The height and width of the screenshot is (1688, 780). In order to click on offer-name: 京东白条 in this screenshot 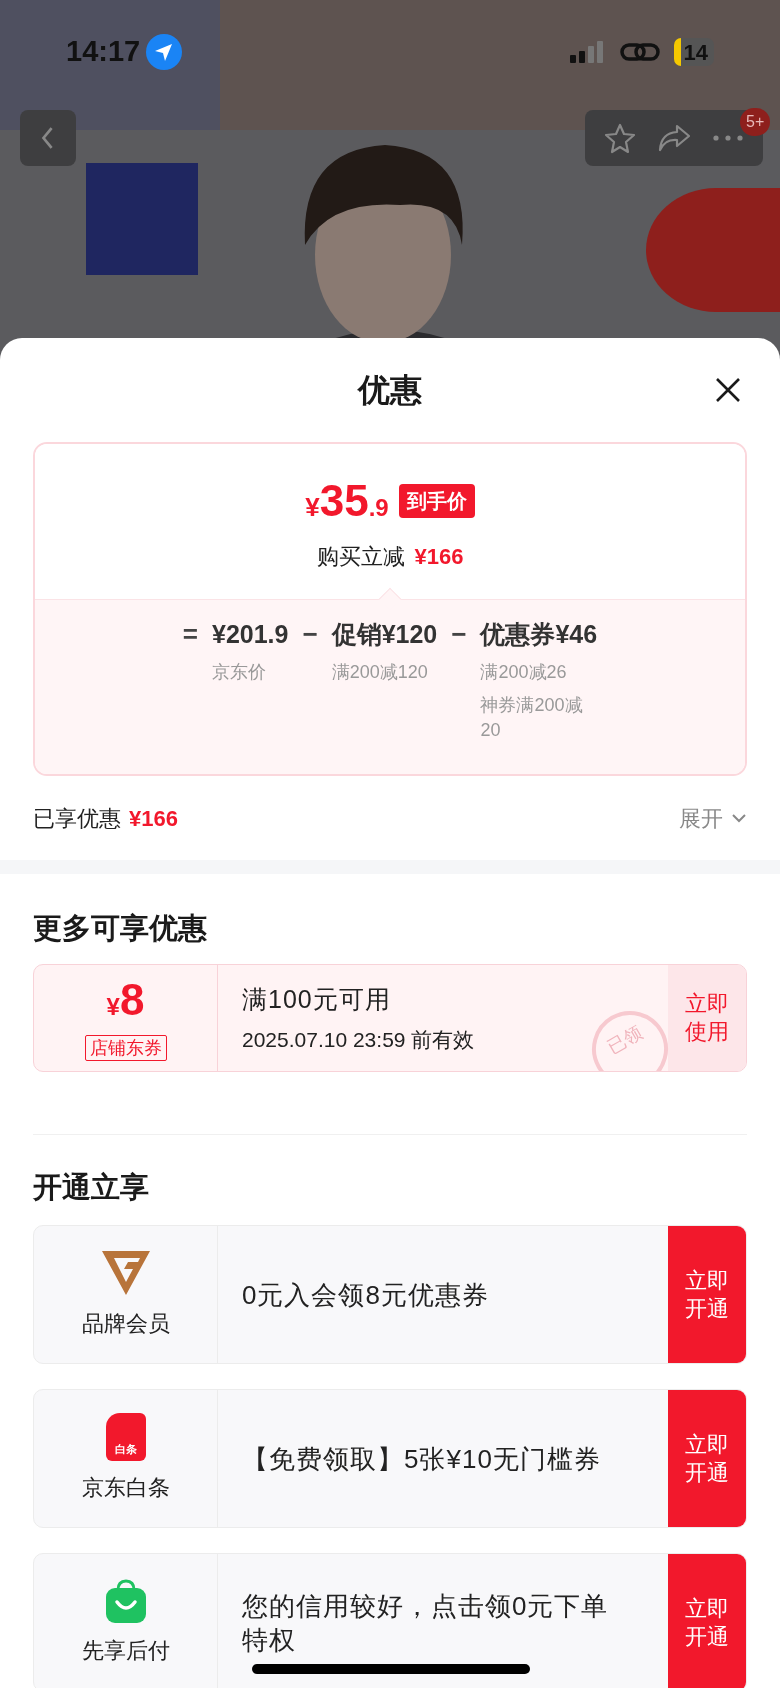, I will do `click(125, 1488)`.